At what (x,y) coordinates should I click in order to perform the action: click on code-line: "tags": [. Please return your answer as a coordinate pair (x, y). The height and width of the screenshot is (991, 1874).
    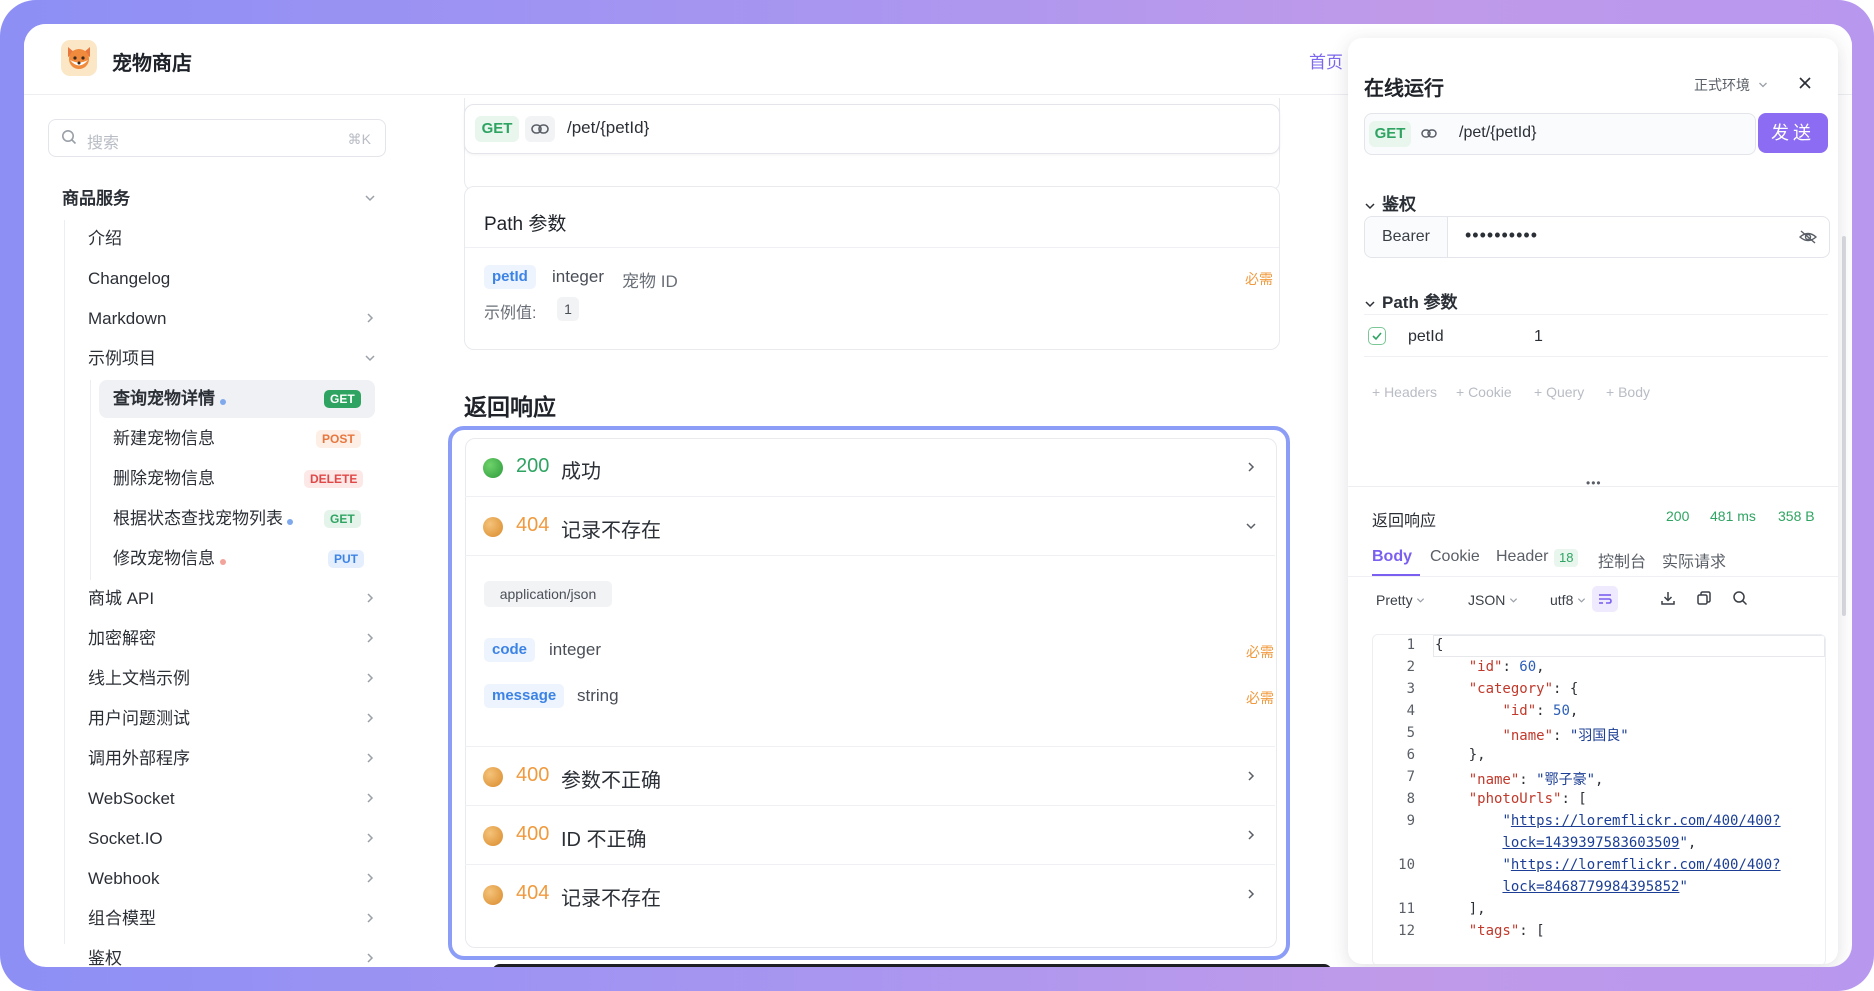
    Looking at the image, I should click on (1506, 931).